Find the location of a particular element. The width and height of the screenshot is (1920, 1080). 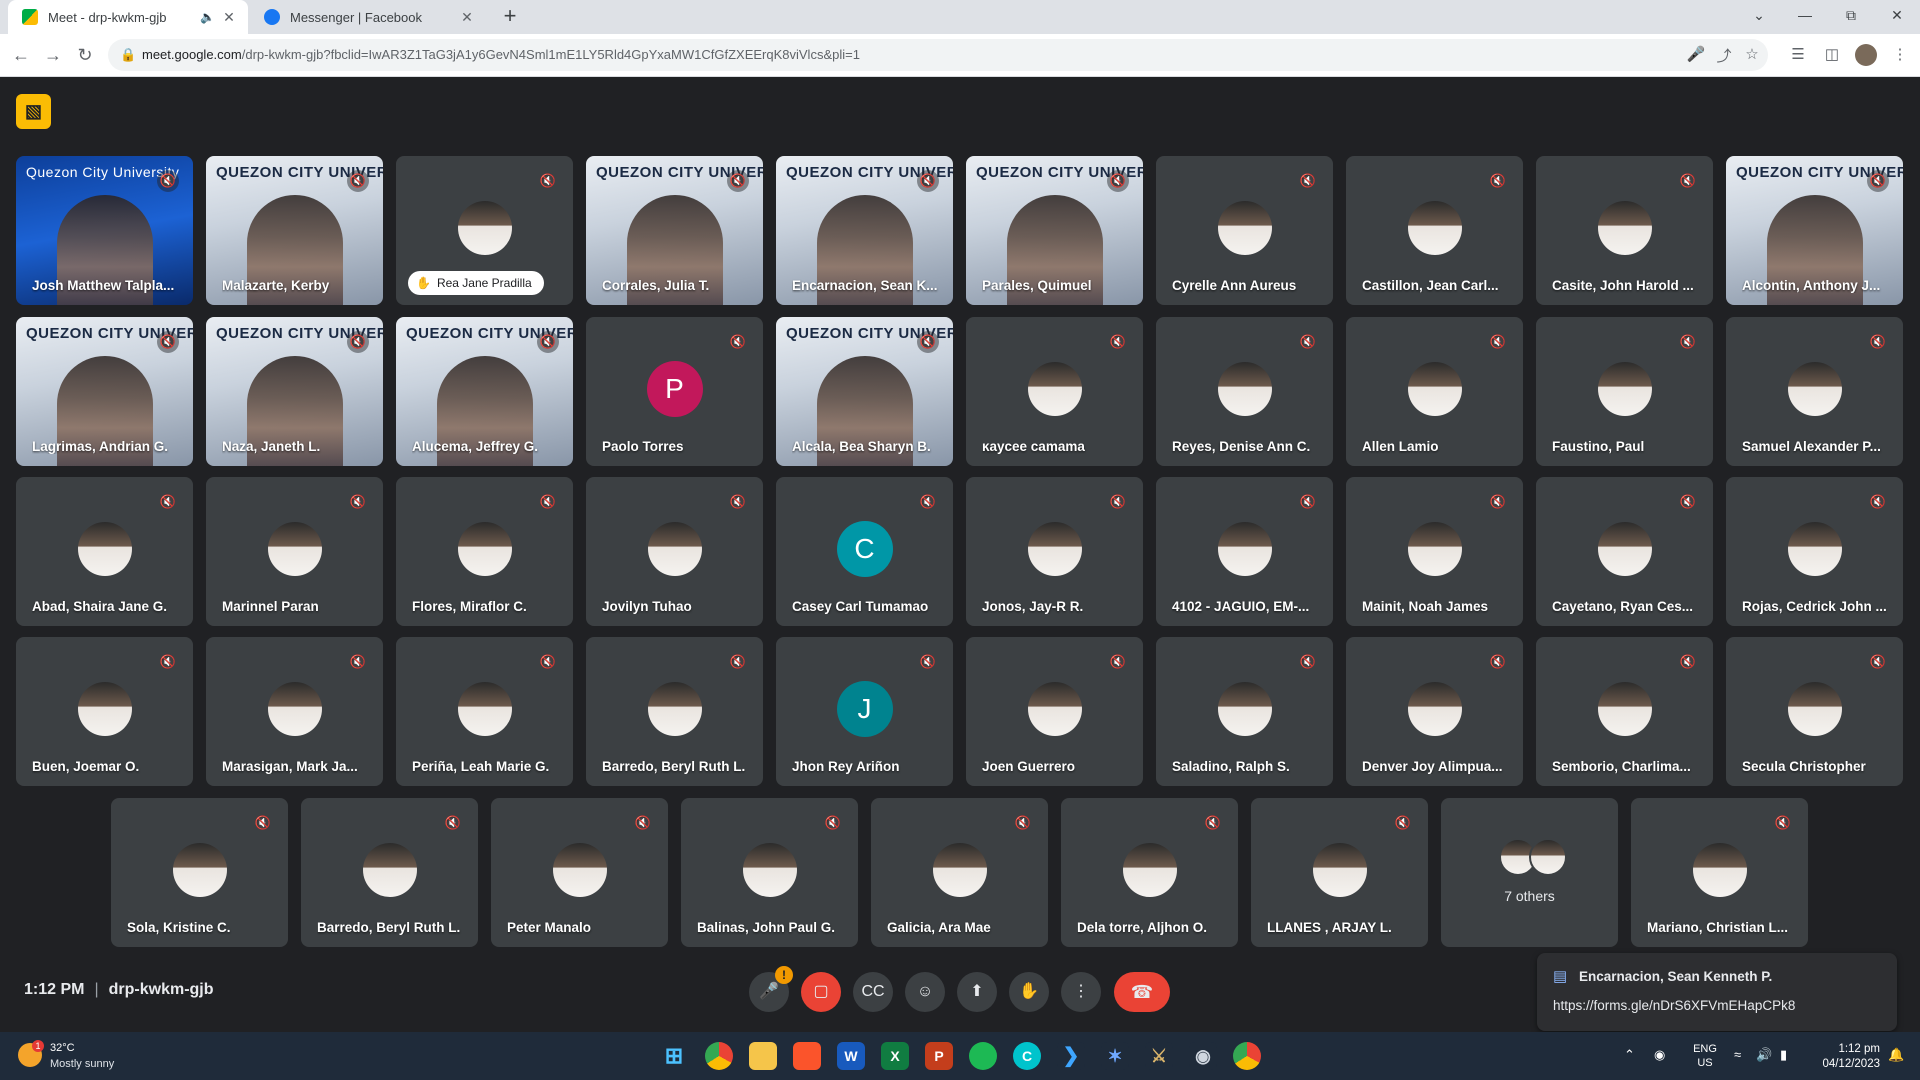

chrome-icon is located at coordinates (719, 1056).